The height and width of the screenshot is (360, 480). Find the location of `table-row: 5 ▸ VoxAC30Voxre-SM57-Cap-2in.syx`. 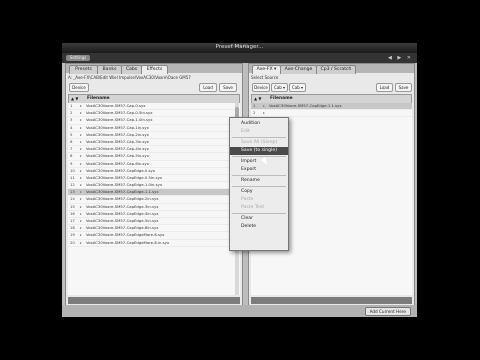

table-row: 5 ▸ VoxAC30Voxre-SM57-Cap-2in.syx is located at coordinates (154, 135).